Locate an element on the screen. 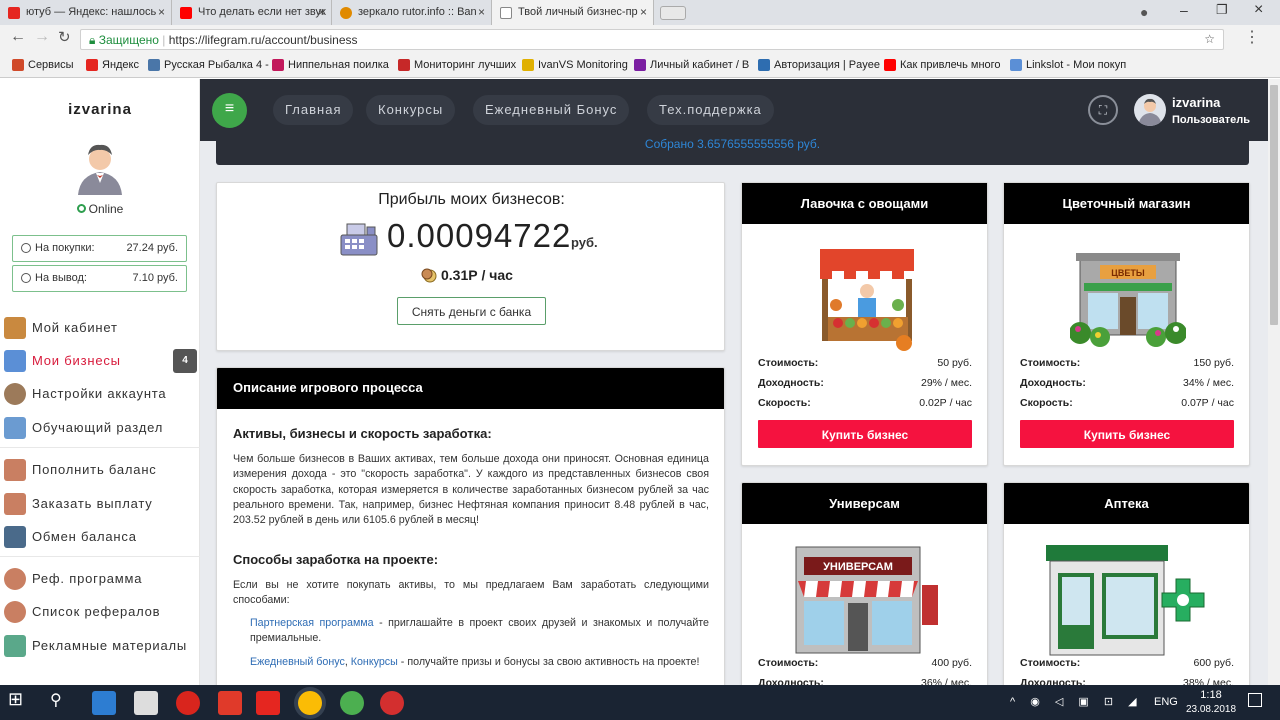  bookmark-ivanvs: IvanVS Monitoring is located at coordinates (575, 65).